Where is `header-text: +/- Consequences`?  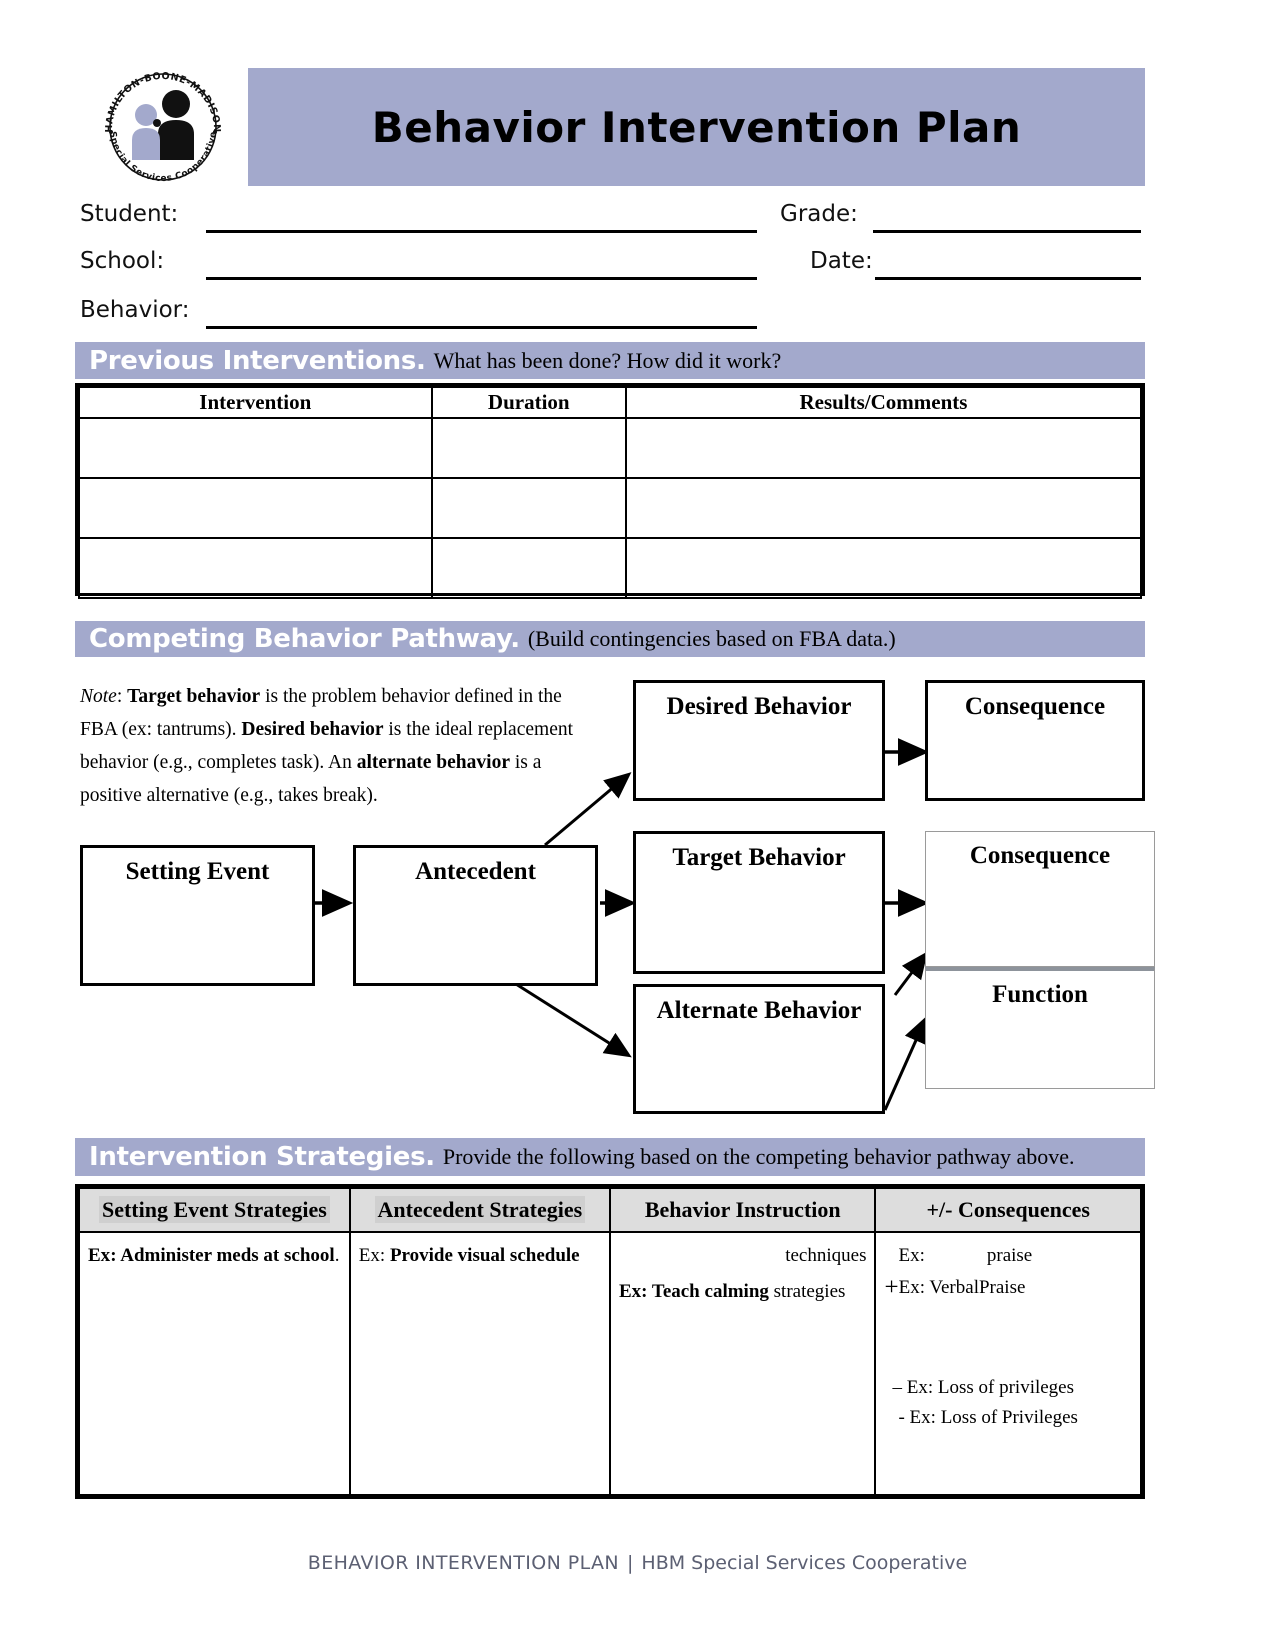
header-text: +/- Consequences is located at coordinates (1008, 1209).